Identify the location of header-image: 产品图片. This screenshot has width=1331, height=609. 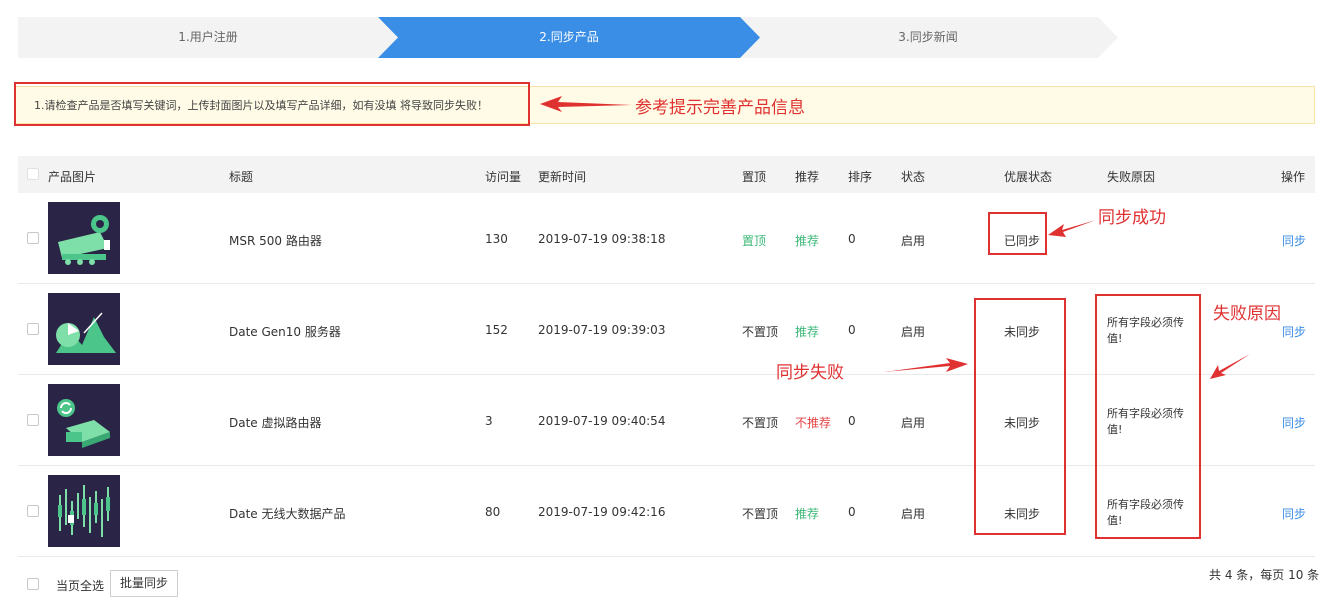
(72, 177).